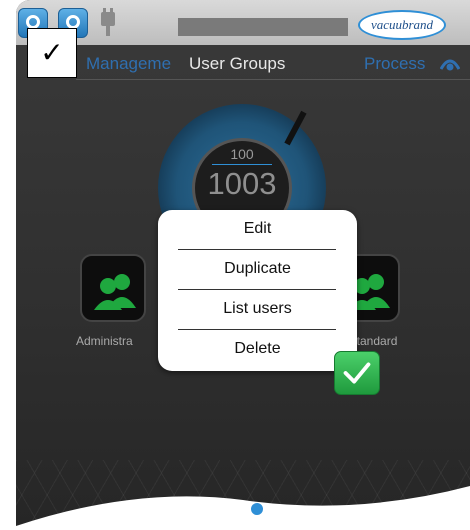 The image size is (470, 530). Describe the element at coordinates (257, 309) in the screenshot. I see `menu-item-list-users: List users` at that location.